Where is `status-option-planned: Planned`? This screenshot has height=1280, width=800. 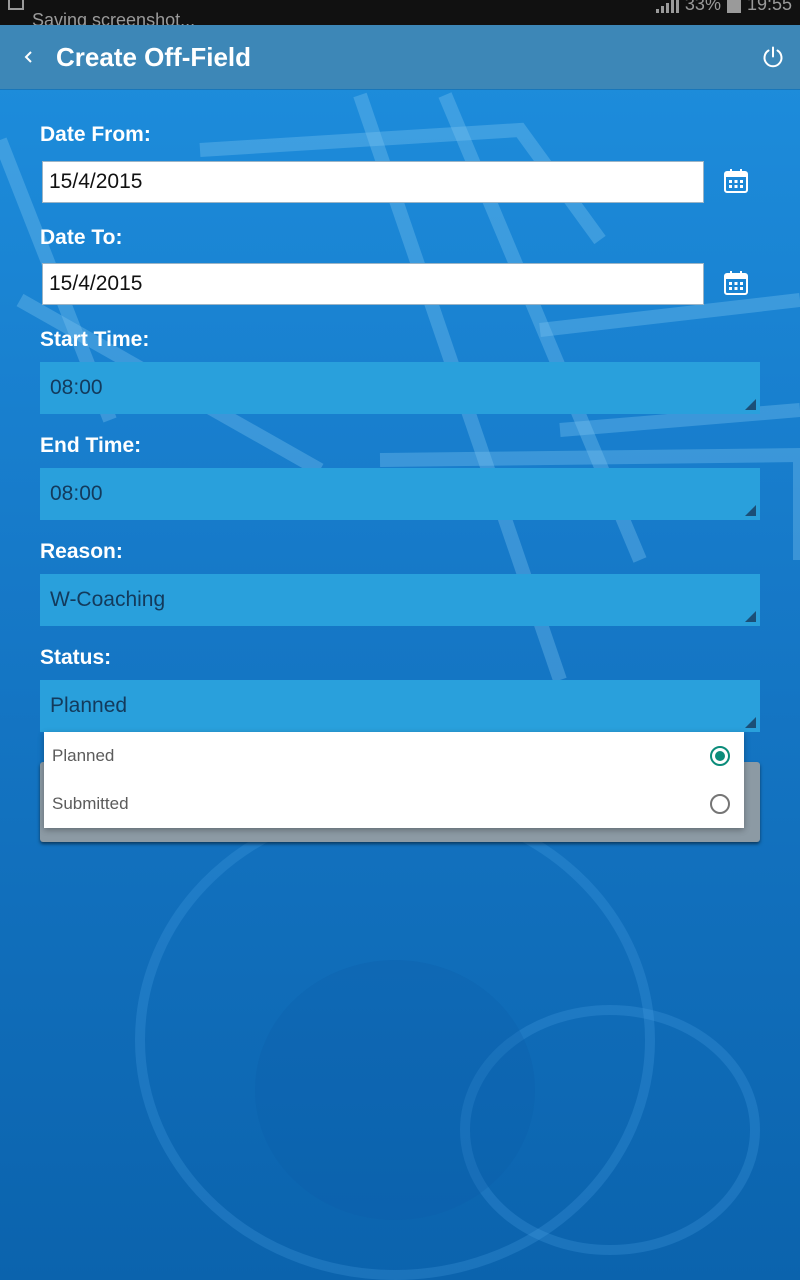
status-option-planned: Planned is located at coordinates (394, 756).